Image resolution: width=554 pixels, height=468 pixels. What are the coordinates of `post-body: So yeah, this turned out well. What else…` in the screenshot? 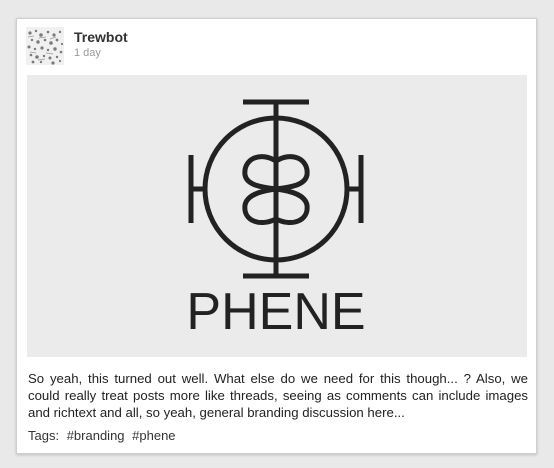 It's located at (278, 395).